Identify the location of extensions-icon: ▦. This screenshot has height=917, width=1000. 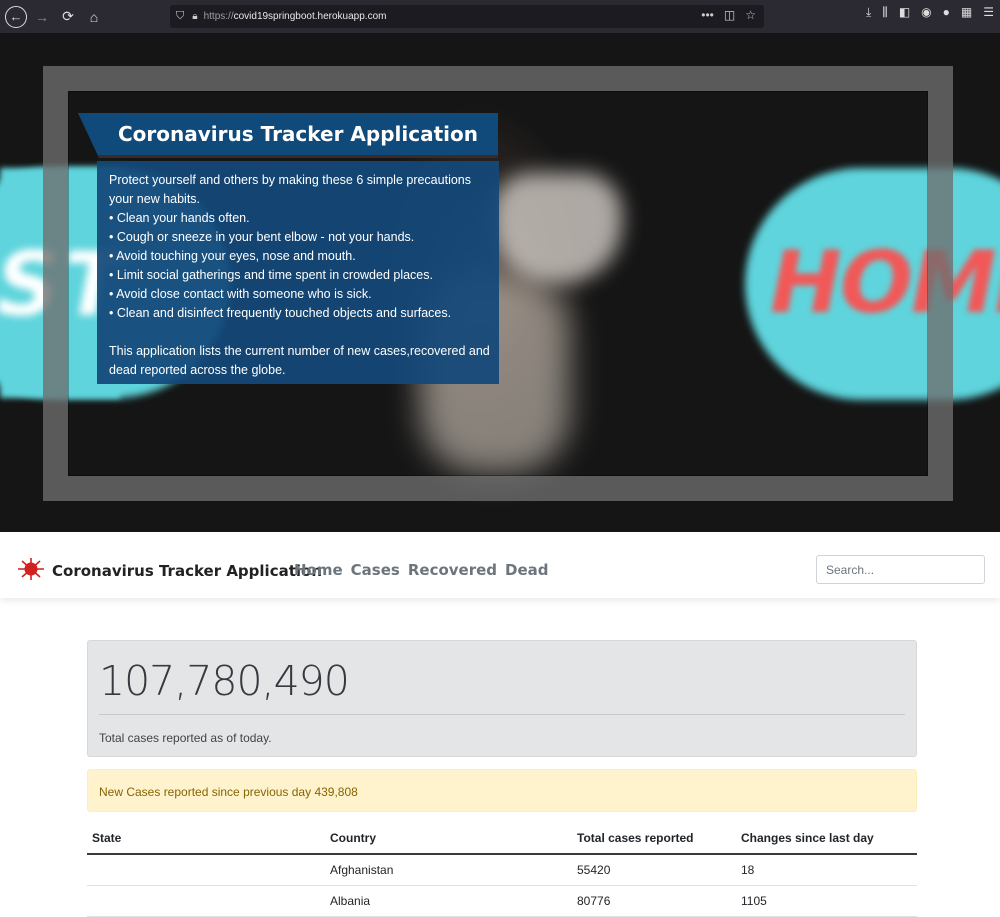
(966, 12).